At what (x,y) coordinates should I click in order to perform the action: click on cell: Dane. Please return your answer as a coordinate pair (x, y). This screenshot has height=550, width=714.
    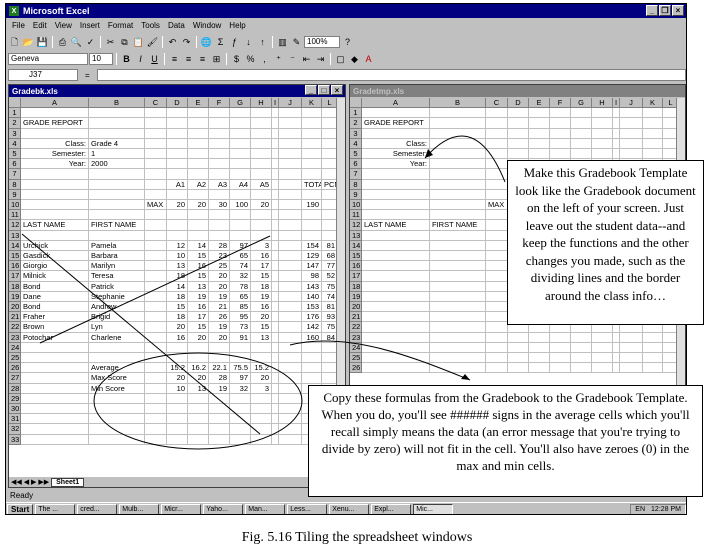
    Looking at the image, I should click on (55, 296).